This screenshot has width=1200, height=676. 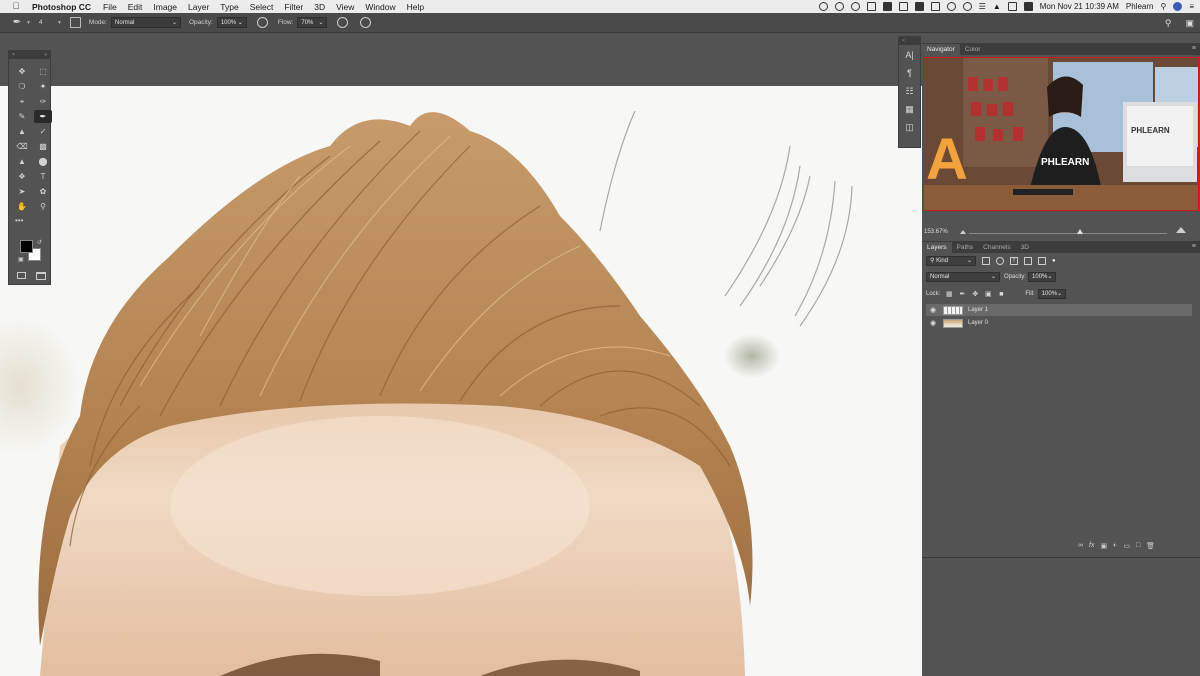 I want to click on pressure-size-icon, so click(x=366, y=22).